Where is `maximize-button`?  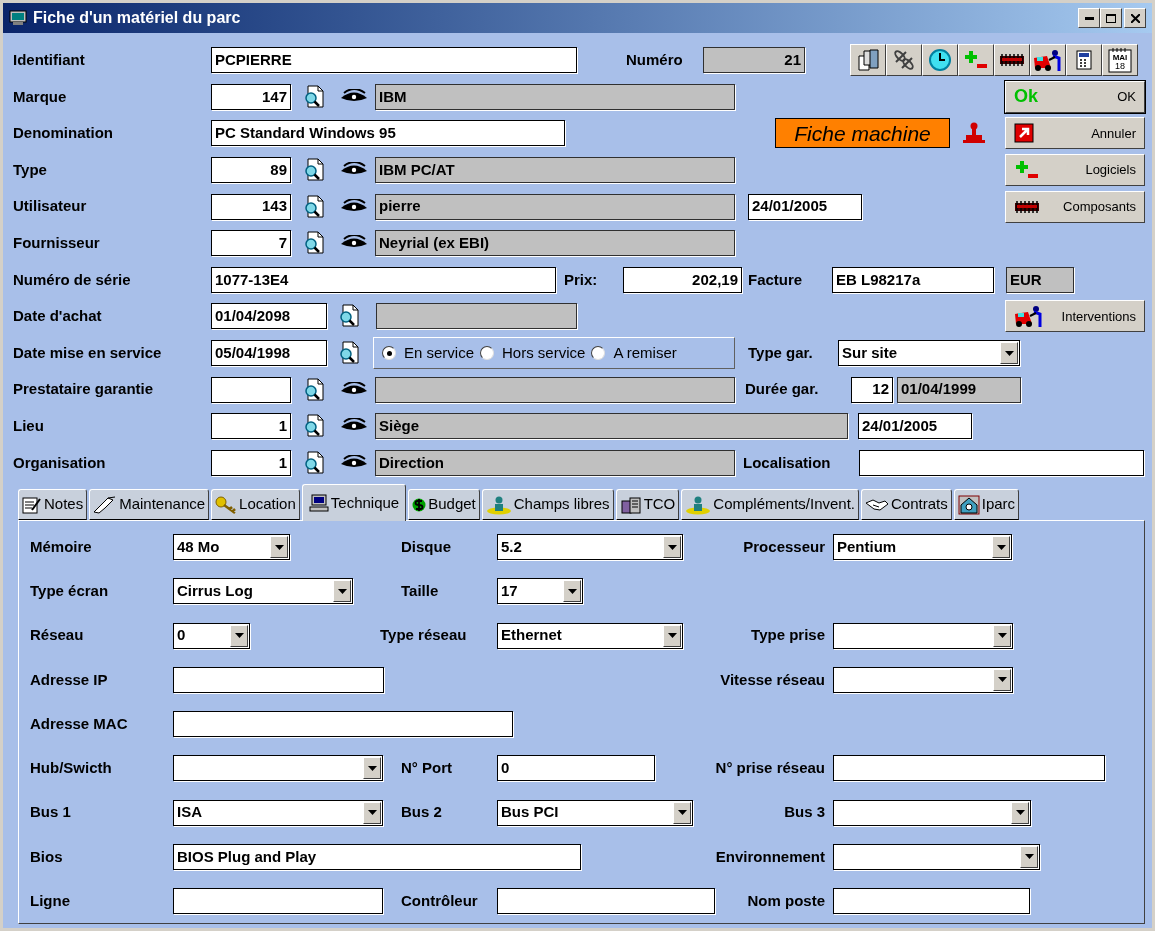
maximize-button is located at coordinates (1111, 18).